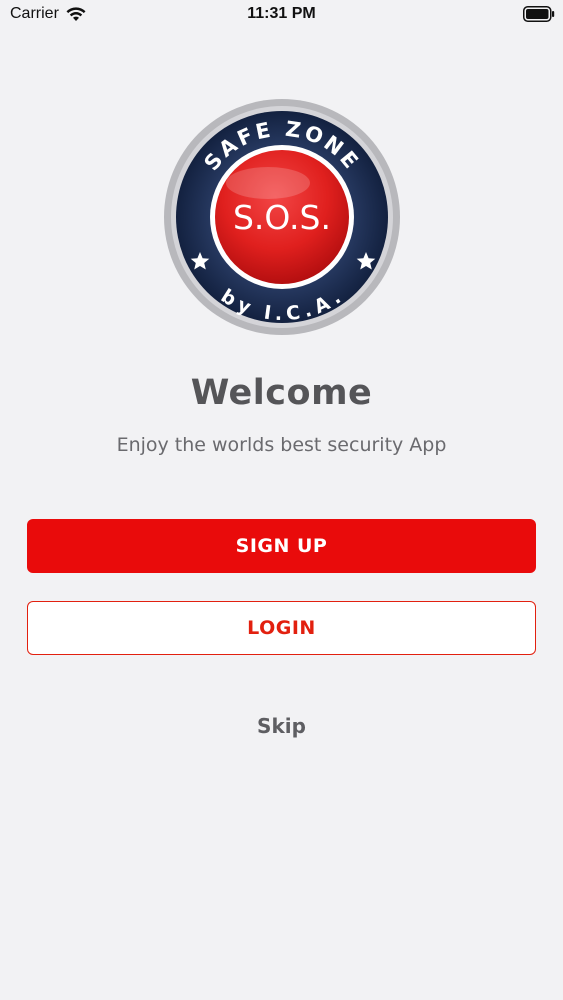 The image size is (563, 1000). What do you see at coordinates (539, 14) in the screenshot?
I see `battery-icon` at bounding box center [539, 14].